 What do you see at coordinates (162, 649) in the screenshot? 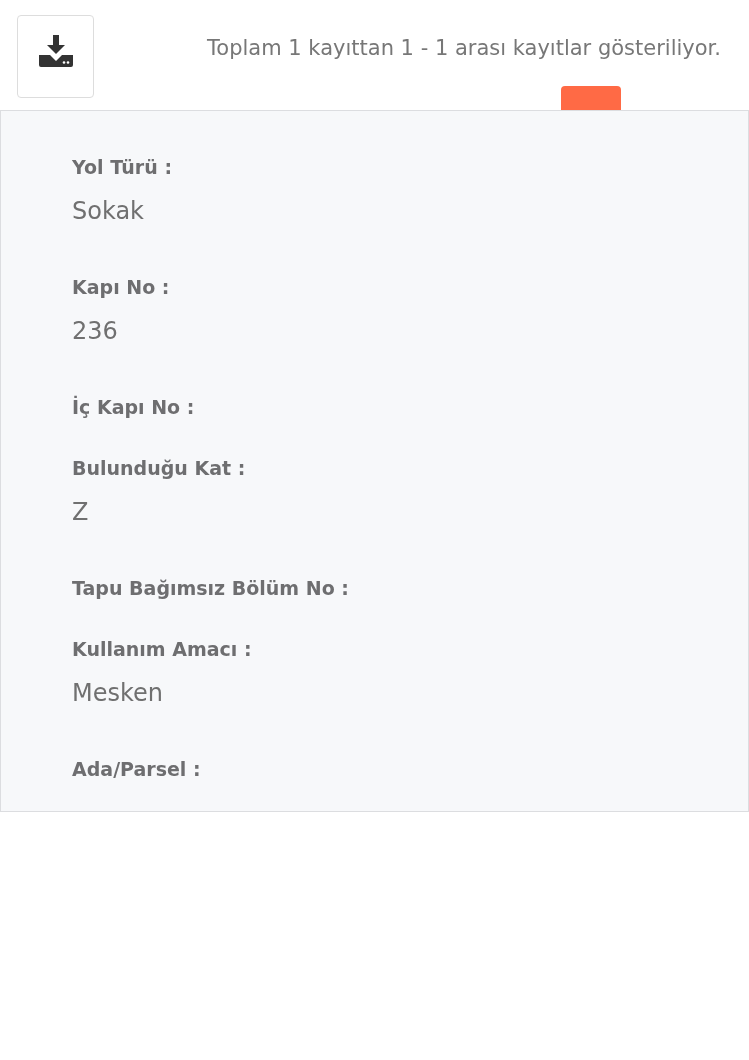
I see `field-label: Kullanım Amacı :` at bounding box center [162, 649].